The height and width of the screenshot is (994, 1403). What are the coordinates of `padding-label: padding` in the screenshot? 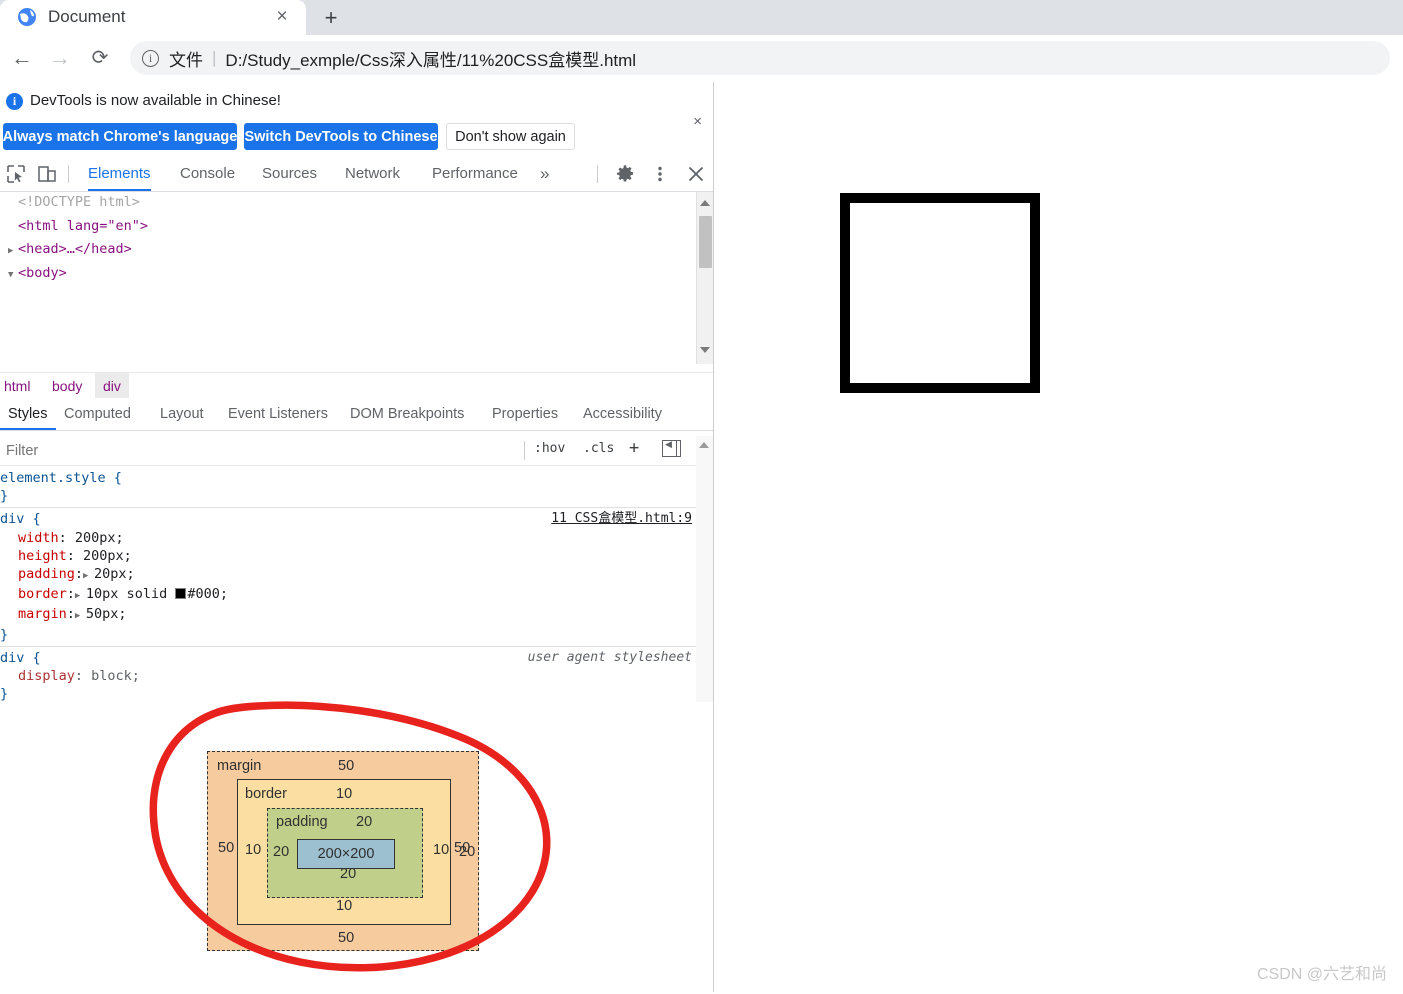 It's located at (302, 822).